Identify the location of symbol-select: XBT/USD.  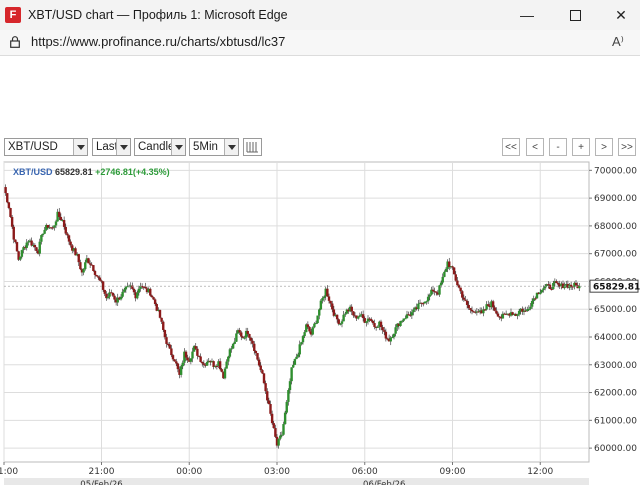
(46, 147).